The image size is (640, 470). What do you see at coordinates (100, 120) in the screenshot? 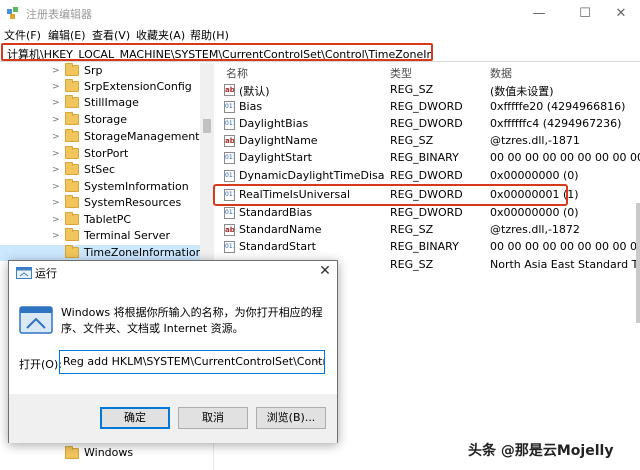
I see `tree-item: > Storage` at bounding box center [100, 120].